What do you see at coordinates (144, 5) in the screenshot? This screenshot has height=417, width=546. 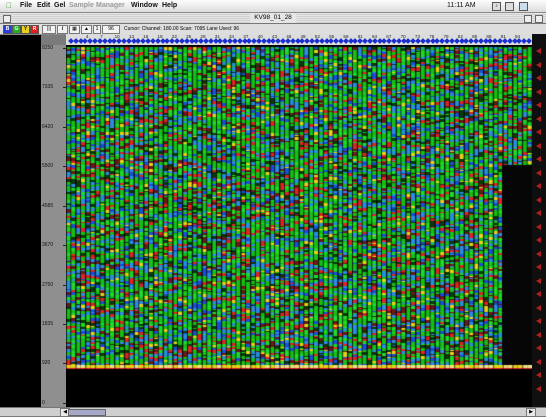 I see `menu-window: Window` at bounding box center [144, 5].